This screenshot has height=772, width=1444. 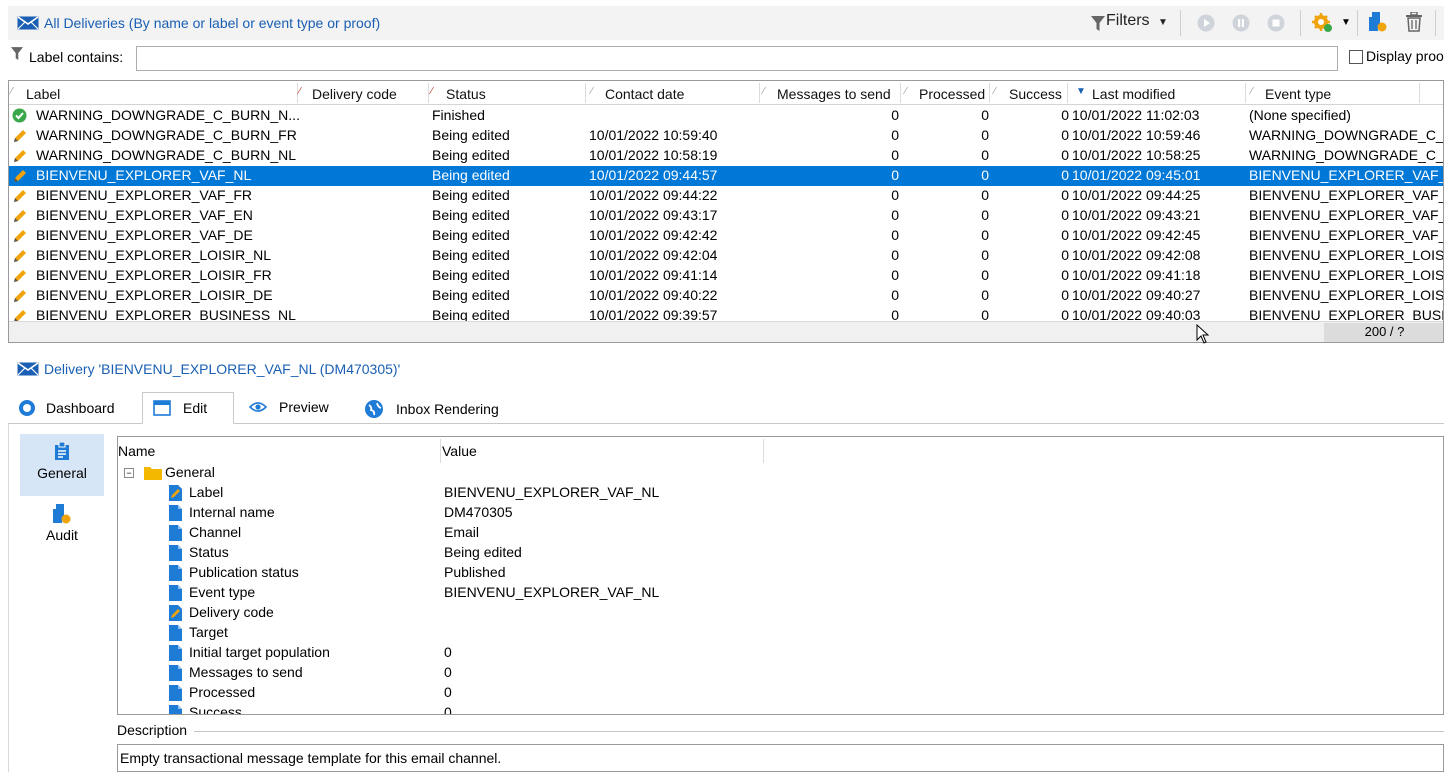 What do you see at coordinates (1035, 94) in the screenshot?
I see `col-success: Success` at bounding box center [1035, 94].